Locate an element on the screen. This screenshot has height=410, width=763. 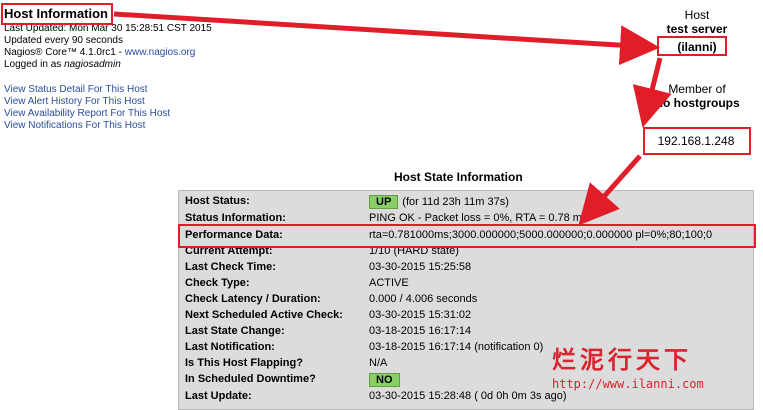
arrow-ip-to-perfdata is located at coordinates (610, 190).